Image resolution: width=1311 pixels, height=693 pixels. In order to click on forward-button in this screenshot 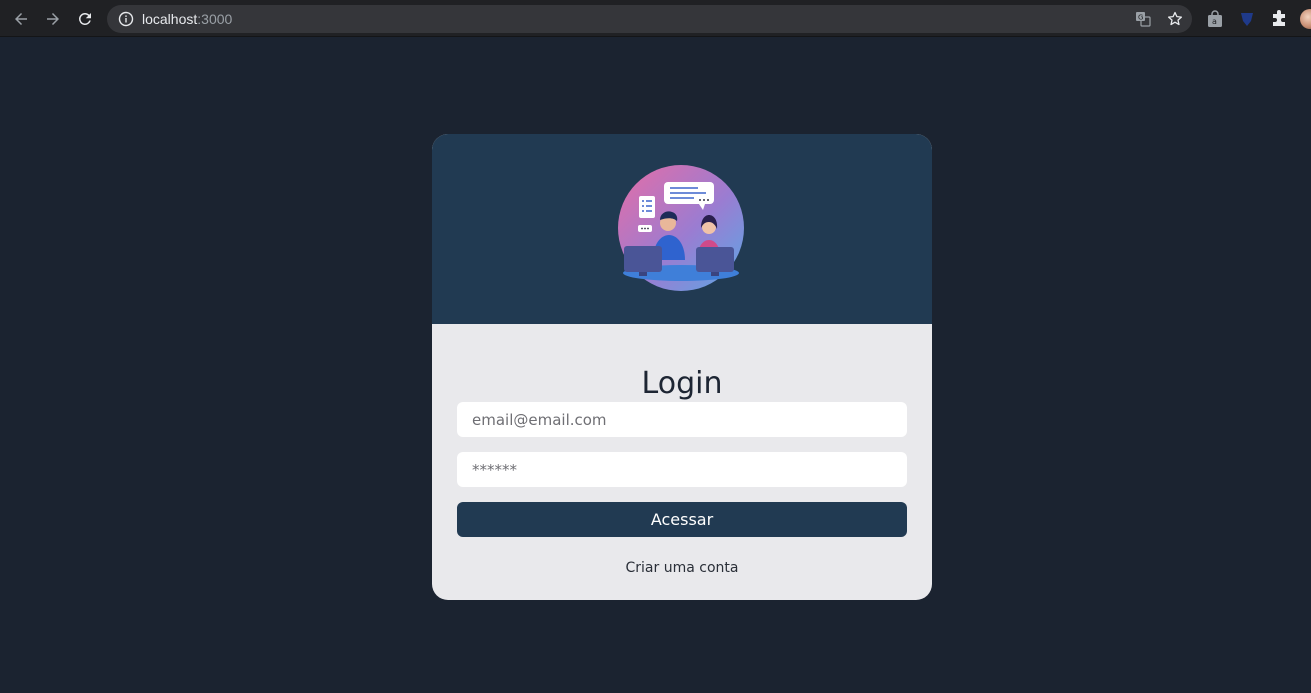, I will do `click(53, 19)`.